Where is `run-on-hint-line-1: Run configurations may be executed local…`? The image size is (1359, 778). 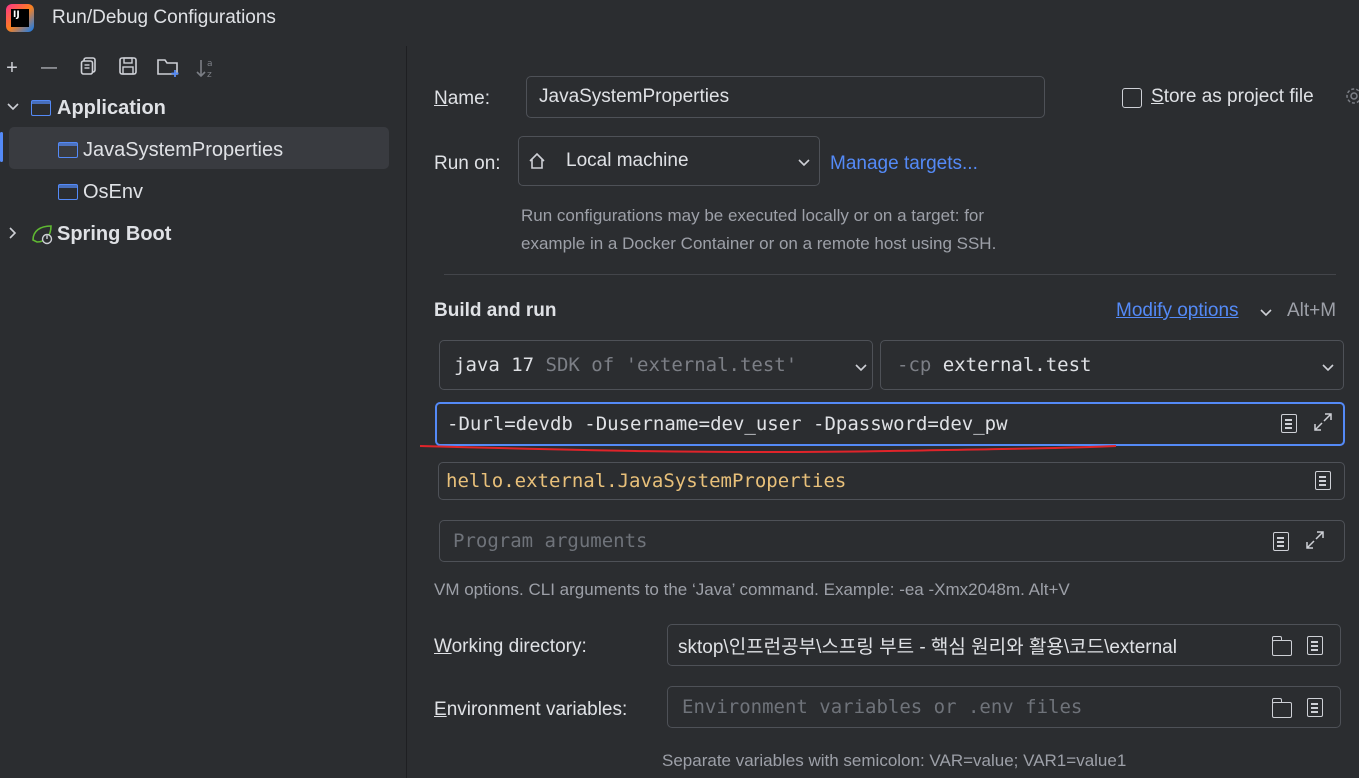 run-on-hint-line-1: Run configurations may be executed local… is located at coordinates (753, 215).